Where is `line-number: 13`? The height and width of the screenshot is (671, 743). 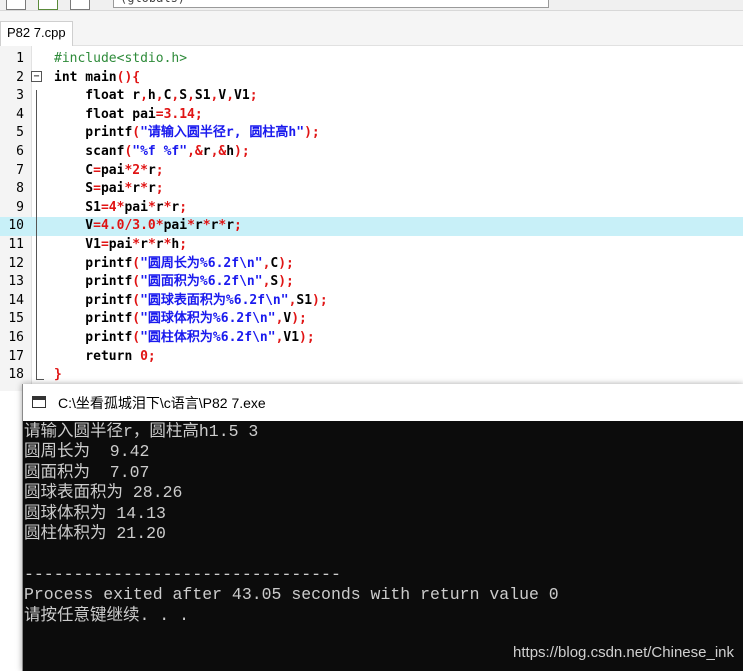 line-number: 13 is located at coordinates (16, 282).